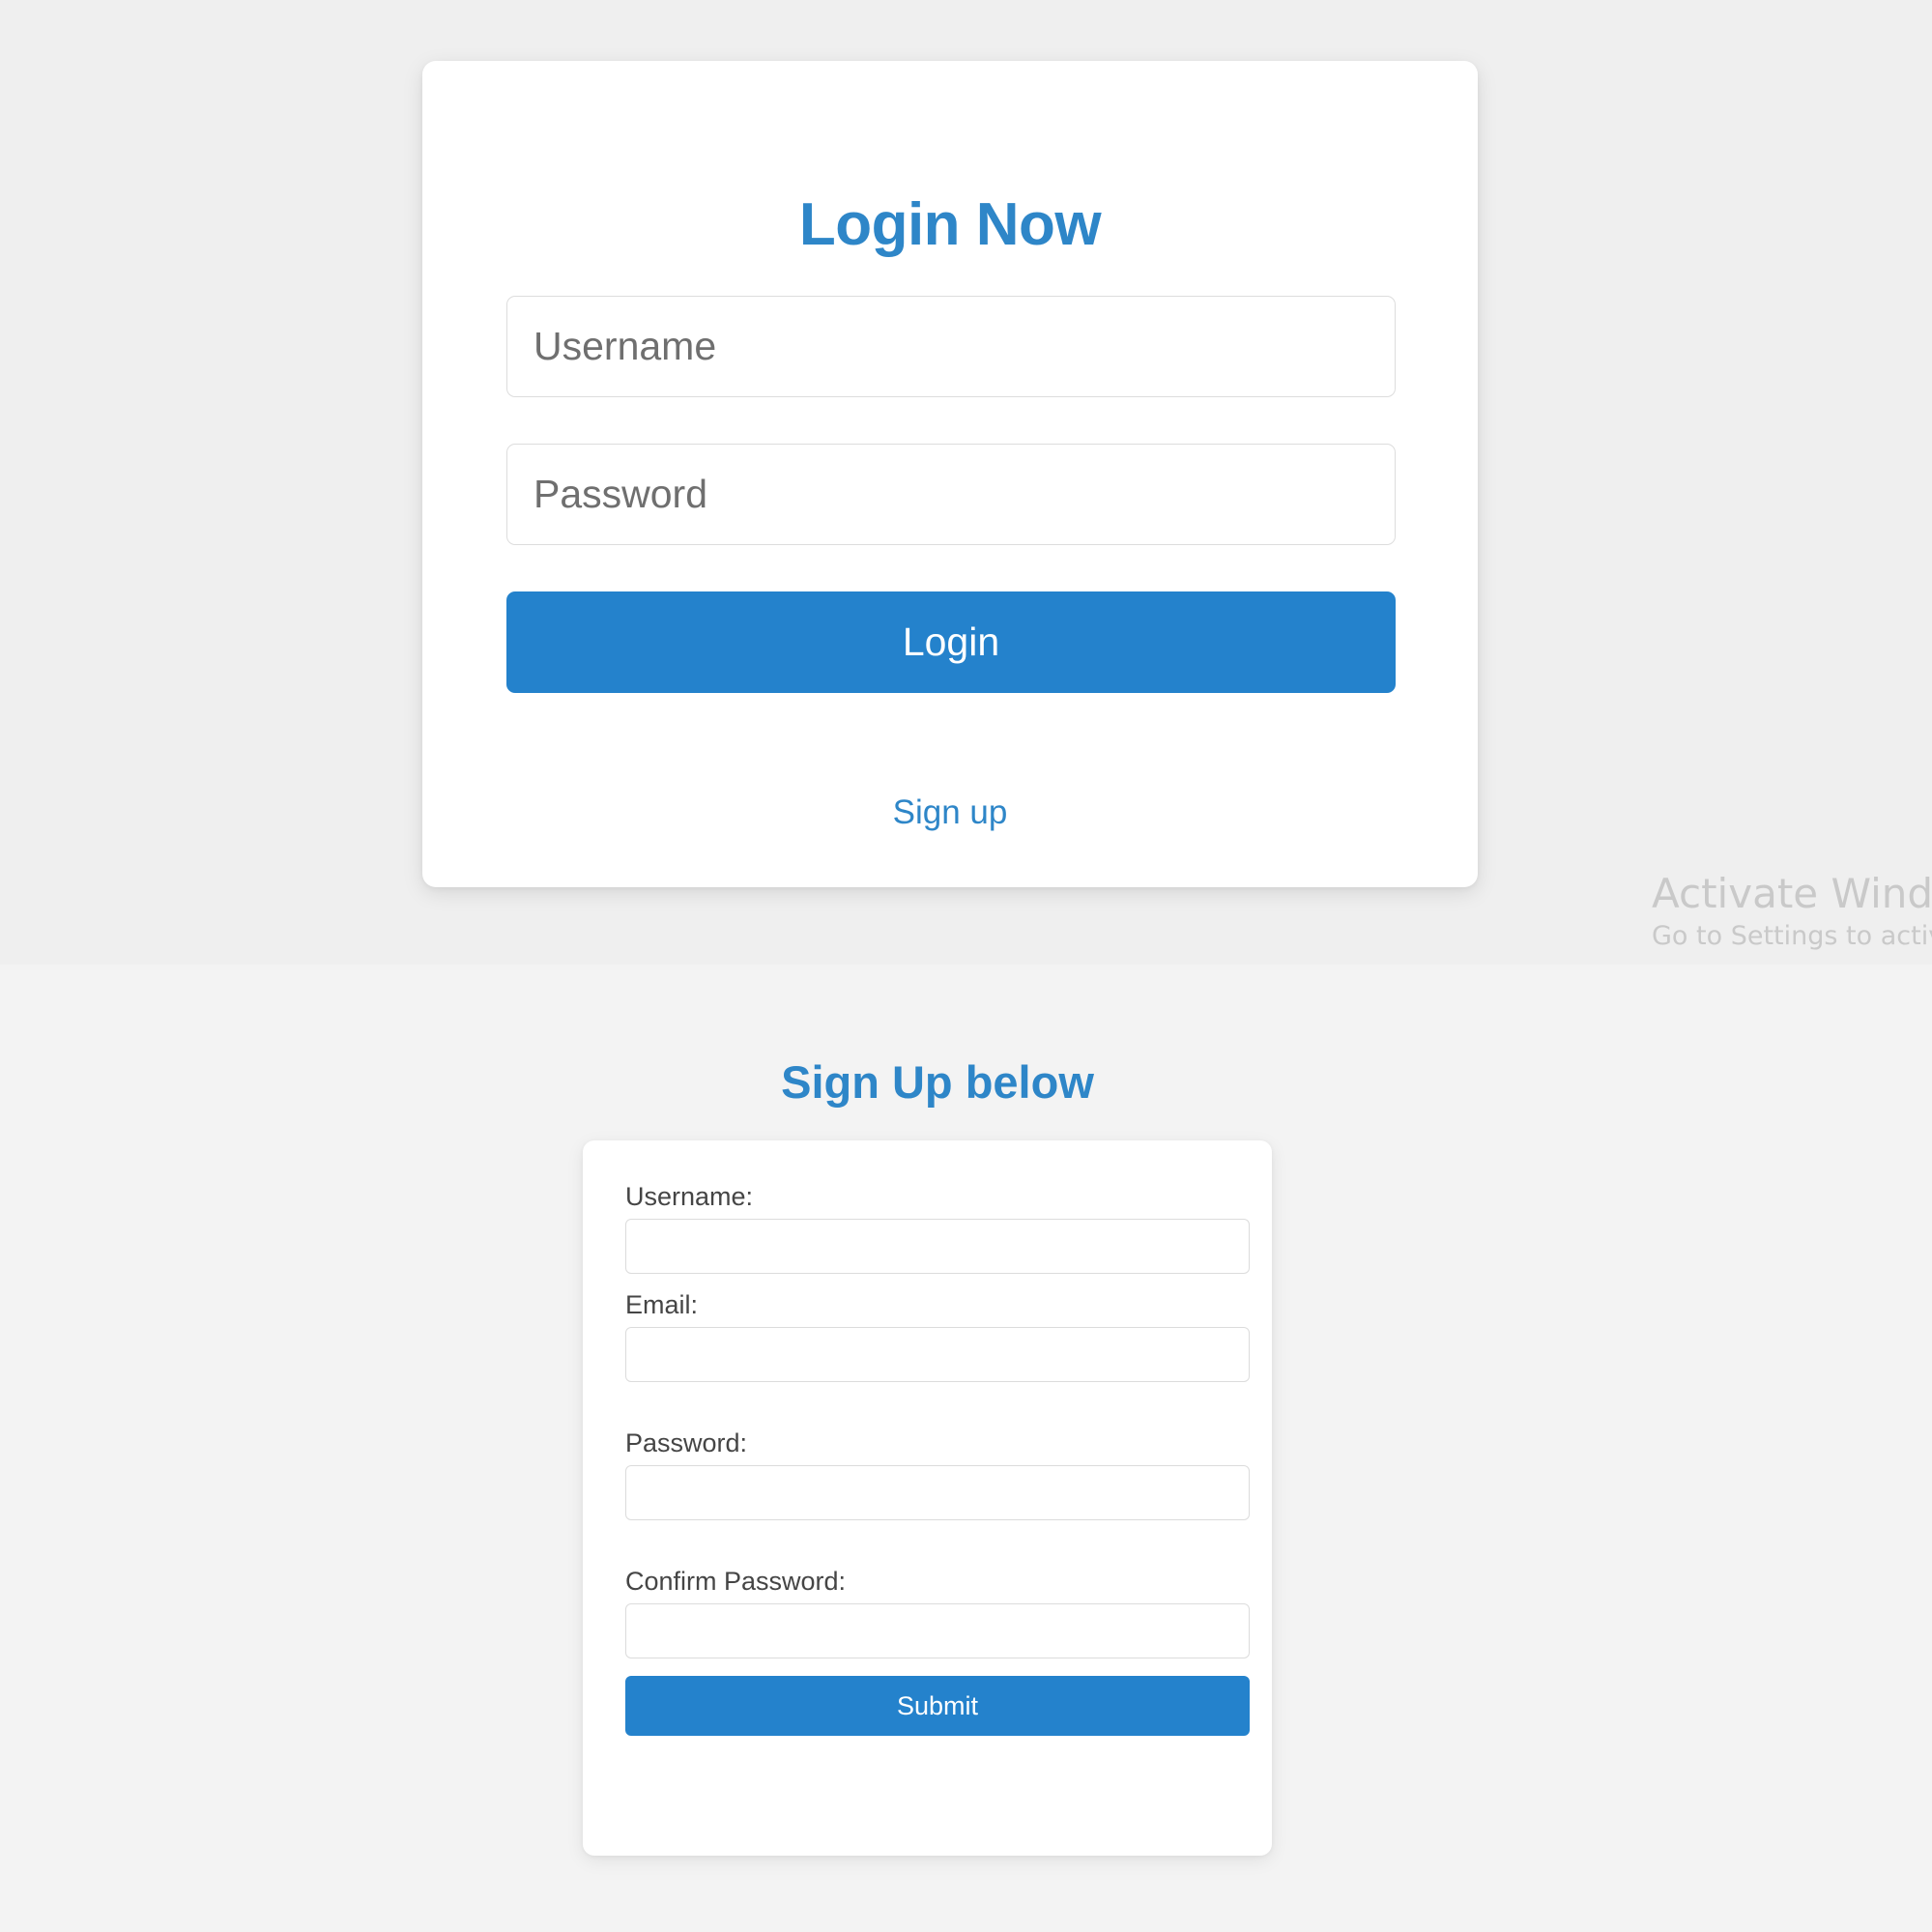  I want to click on signup-submit-button: Submit, so click(937, 1706).